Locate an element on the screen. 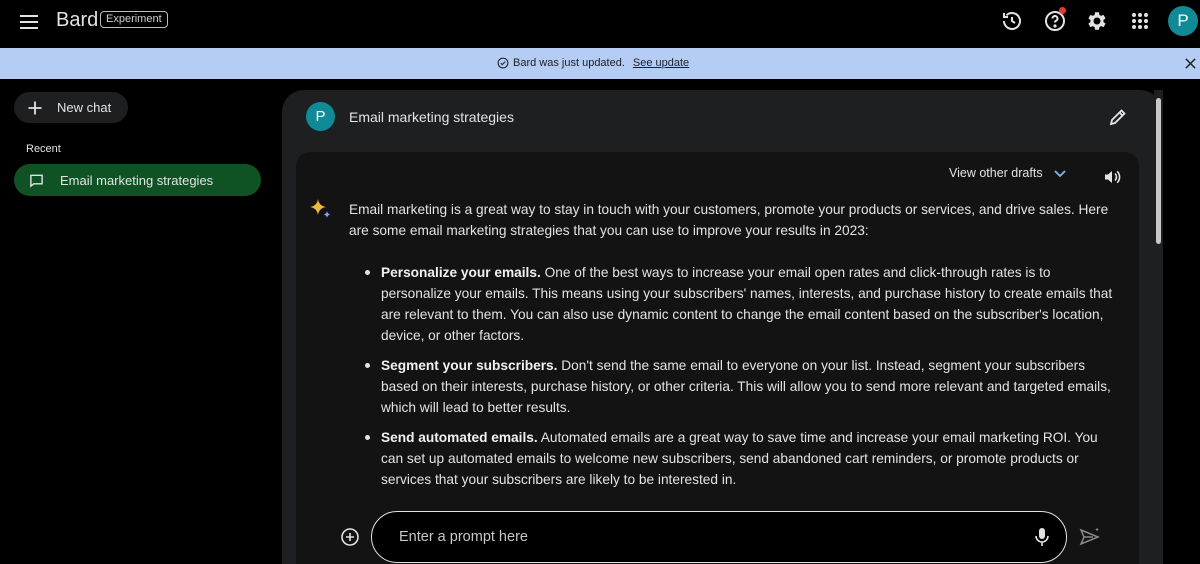  pencil-icon is located at coordinates (1118, 117).